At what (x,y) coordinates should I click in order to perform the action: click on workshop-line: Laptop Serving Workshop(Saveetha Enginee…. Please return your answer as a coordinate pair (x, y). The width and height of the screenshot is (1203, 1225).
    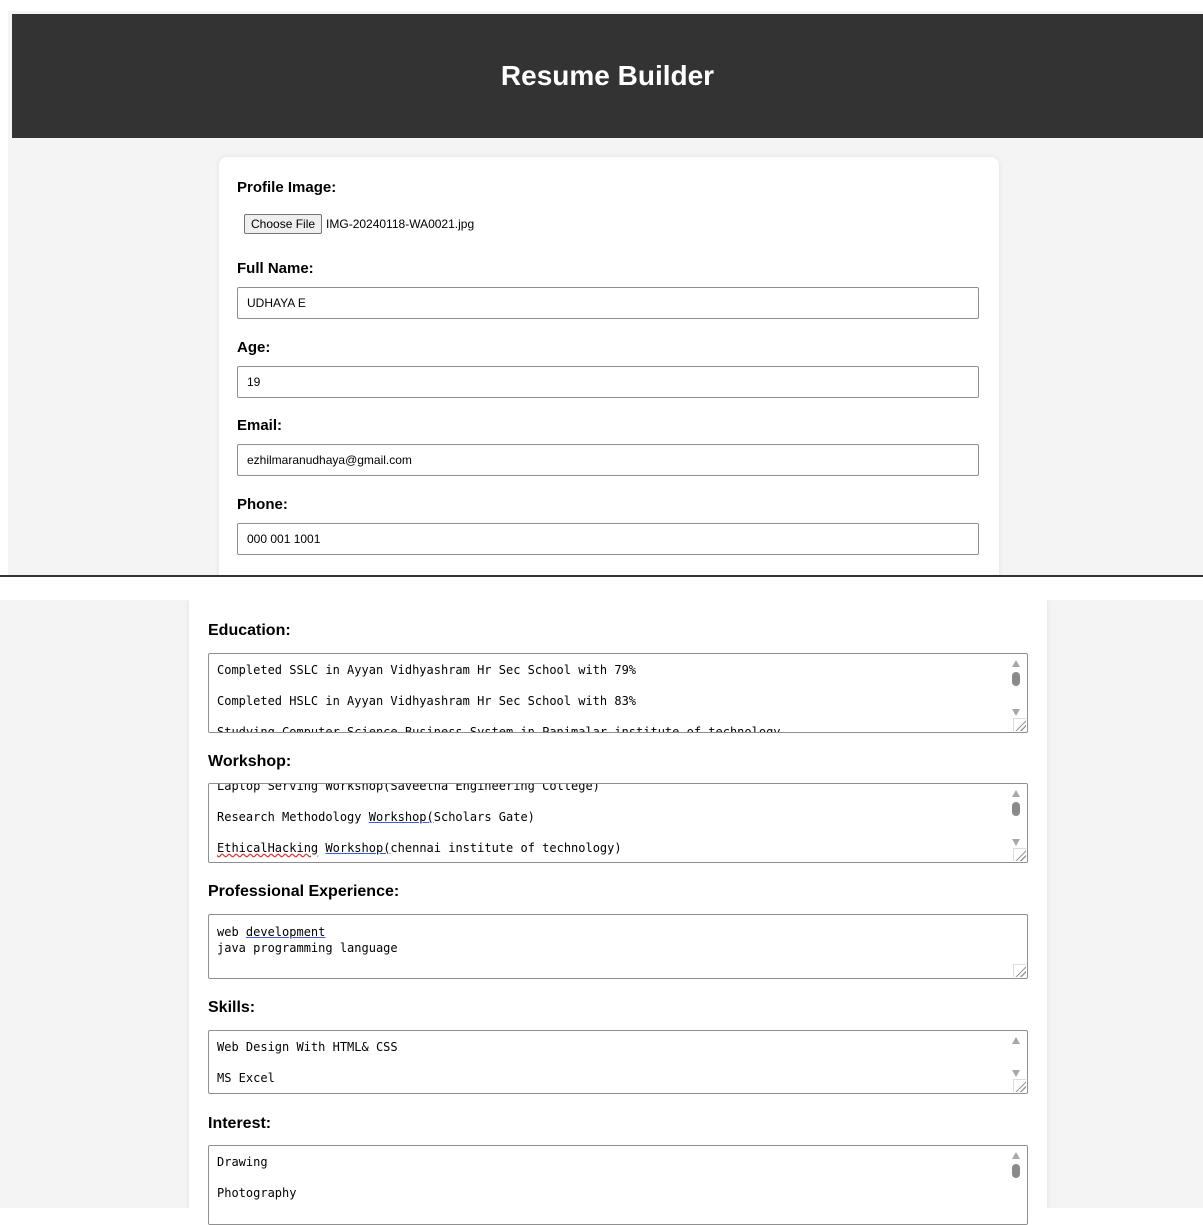
    Looking at the image, I should click on (408, 788).